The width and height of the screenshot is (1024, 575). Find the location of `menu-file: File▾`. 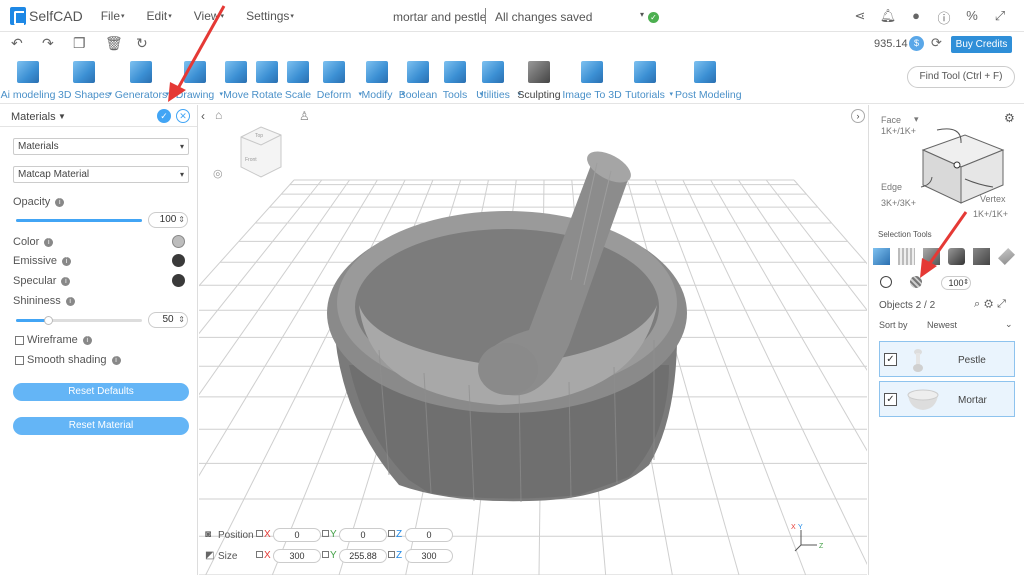

menu-file: File▾ is located at coordinates (113, 16).